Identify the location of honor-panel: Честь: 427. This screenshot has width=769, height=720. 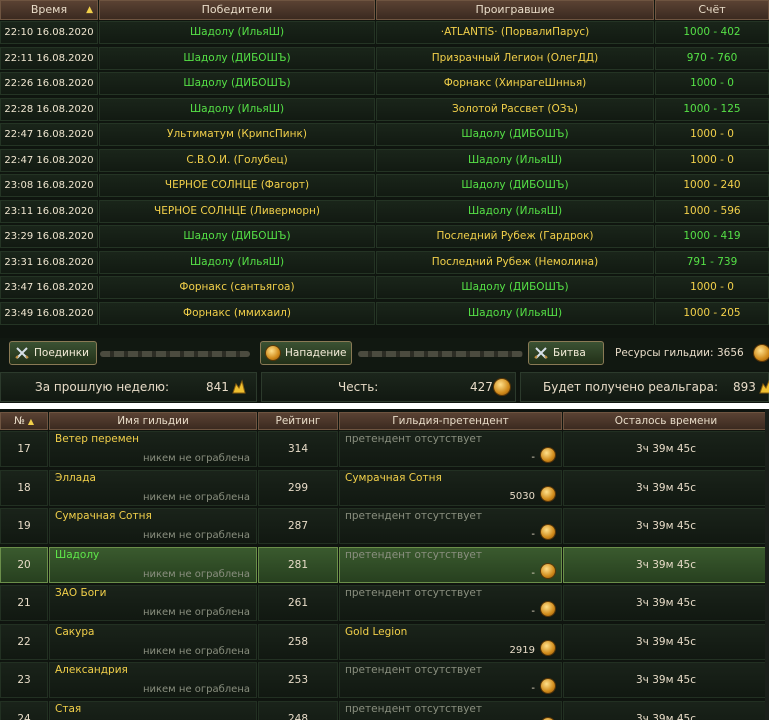
(388, 387).